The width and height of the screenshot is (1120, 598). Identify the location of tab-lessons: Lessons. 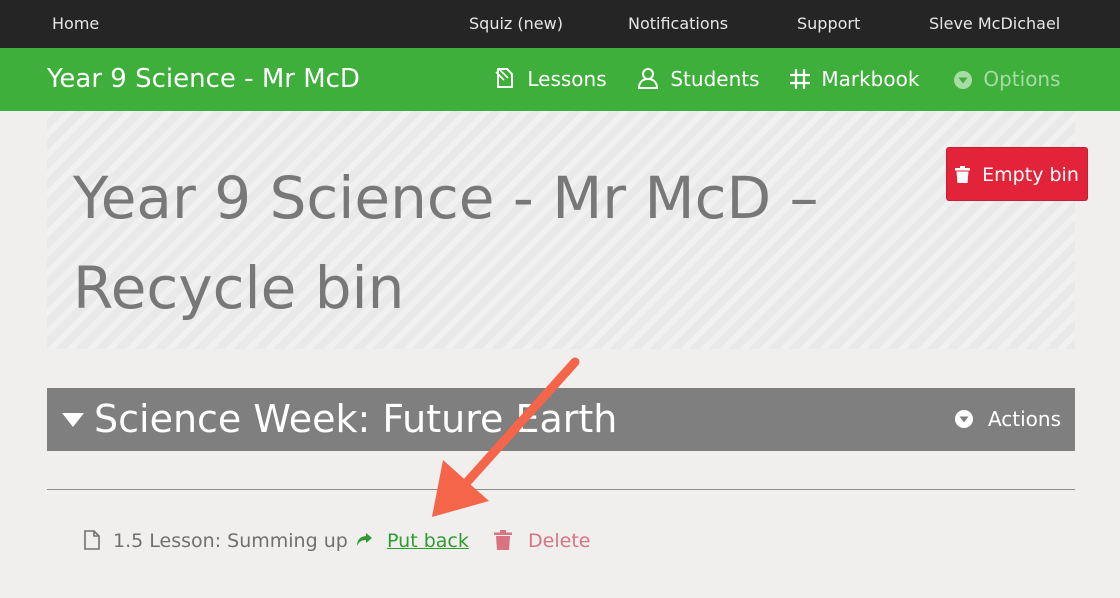
(550, 79).